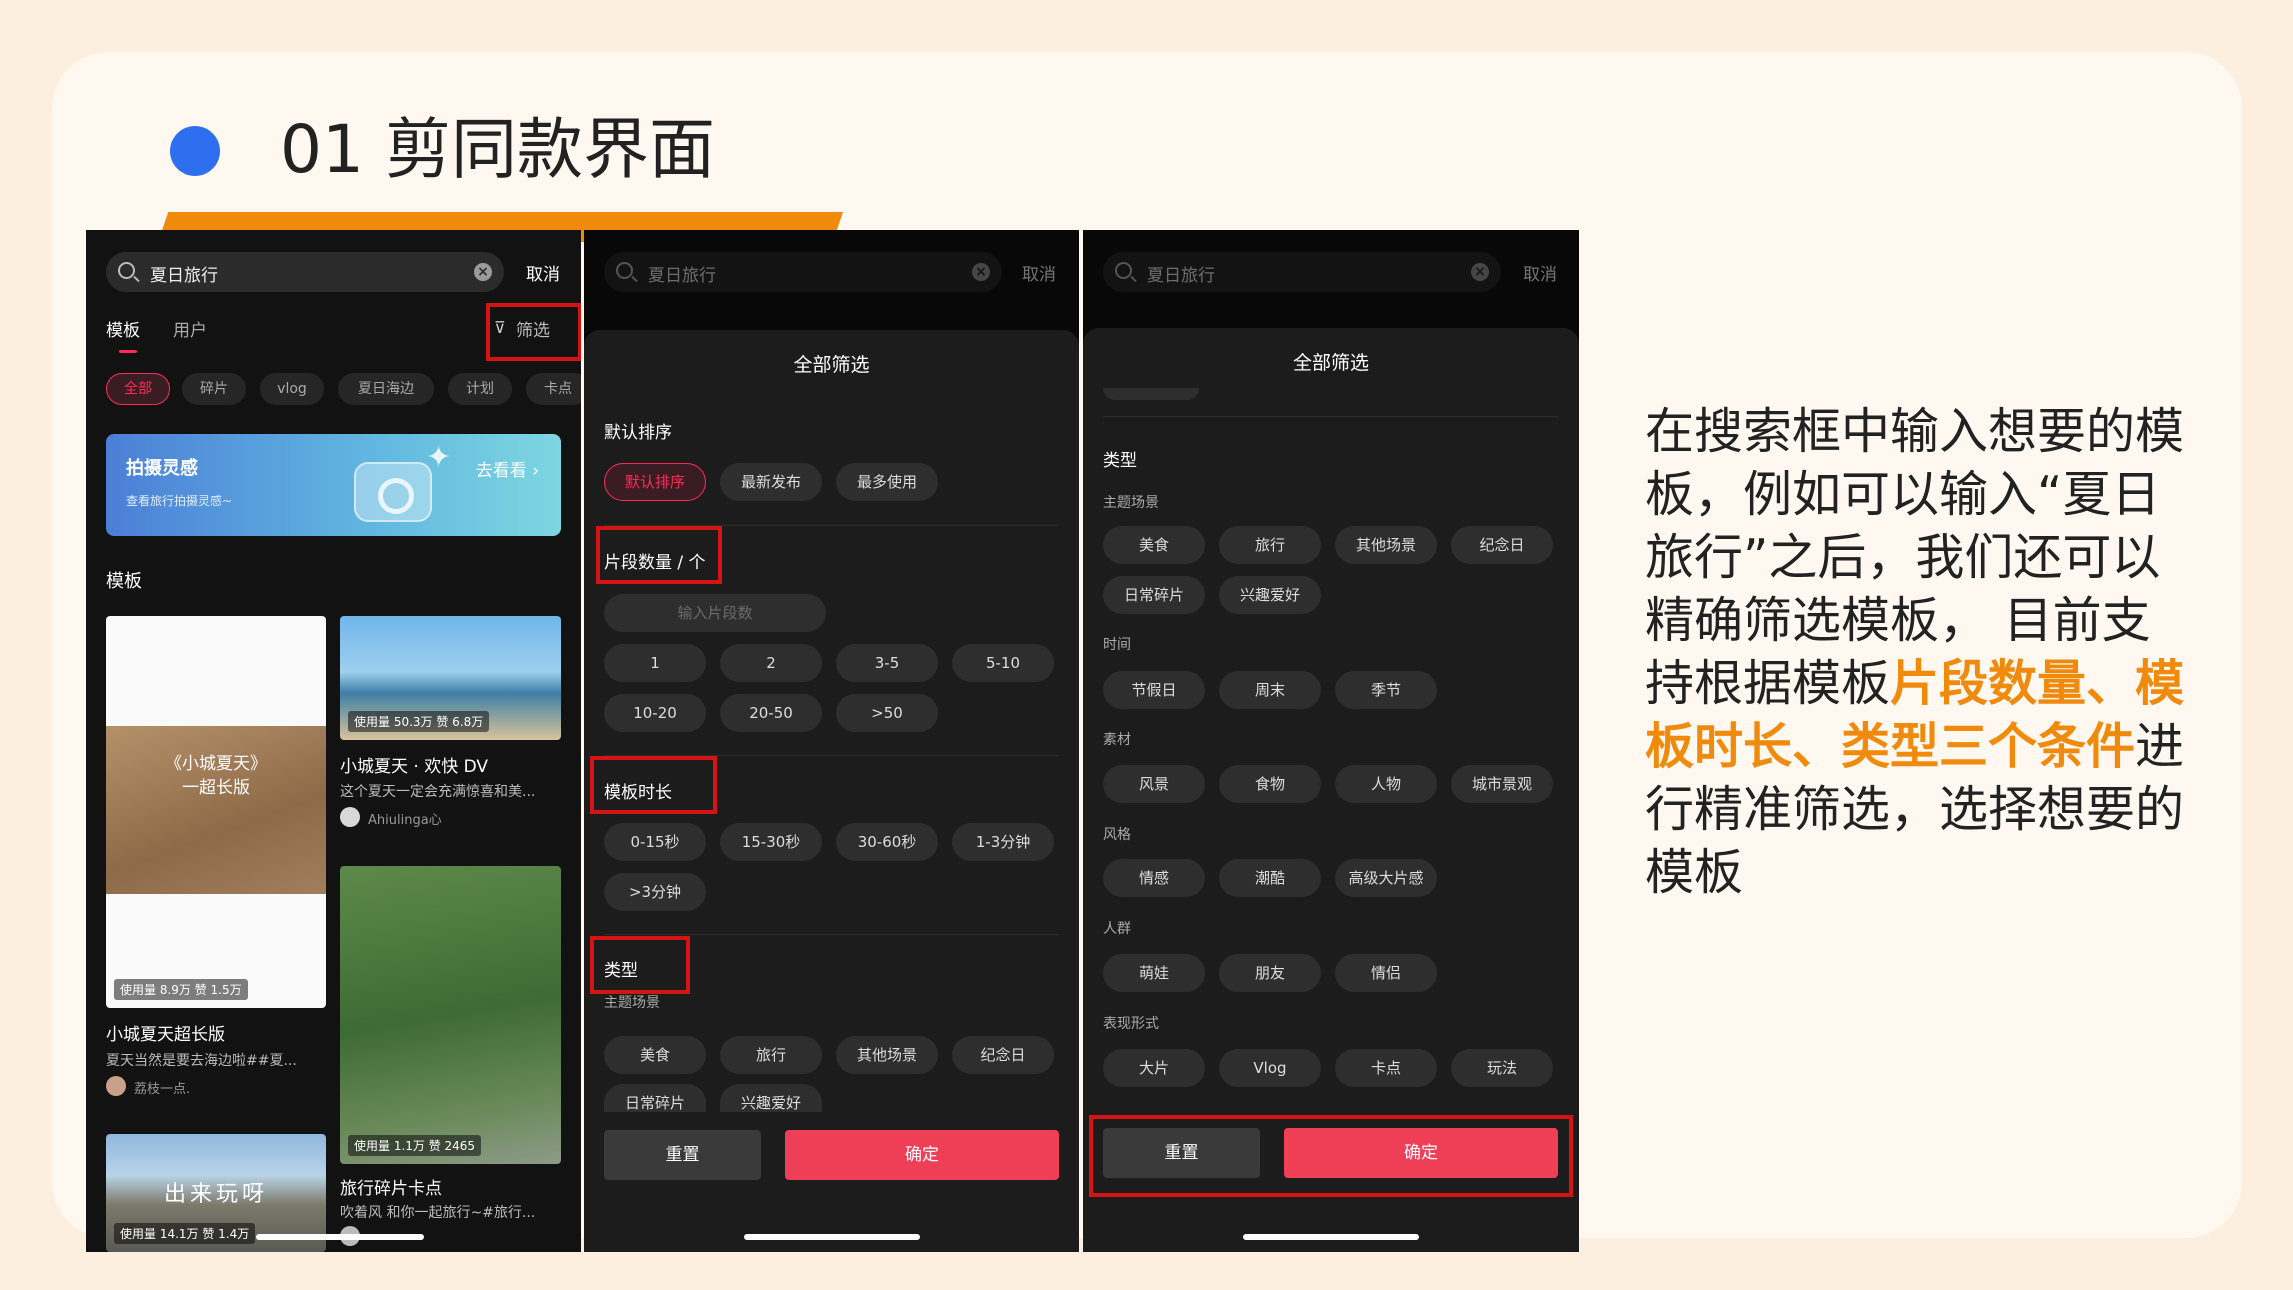  Describe the element at coordinates (1154, 1068) in the screenshot. I see `type-option: 大片` at that location.